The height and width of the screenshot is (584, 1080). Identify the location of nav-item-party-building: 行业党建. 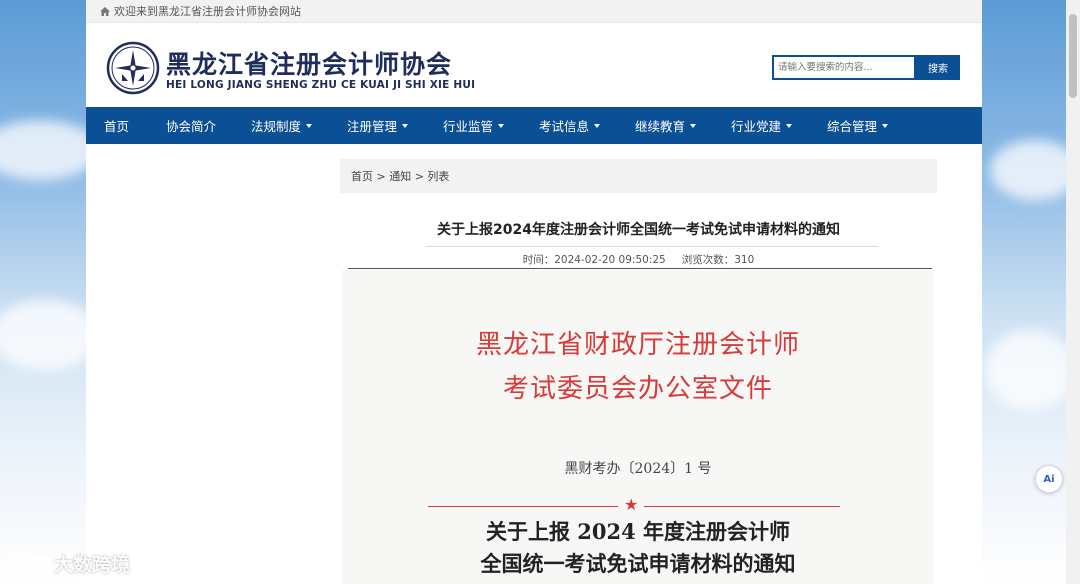
(762, 125).